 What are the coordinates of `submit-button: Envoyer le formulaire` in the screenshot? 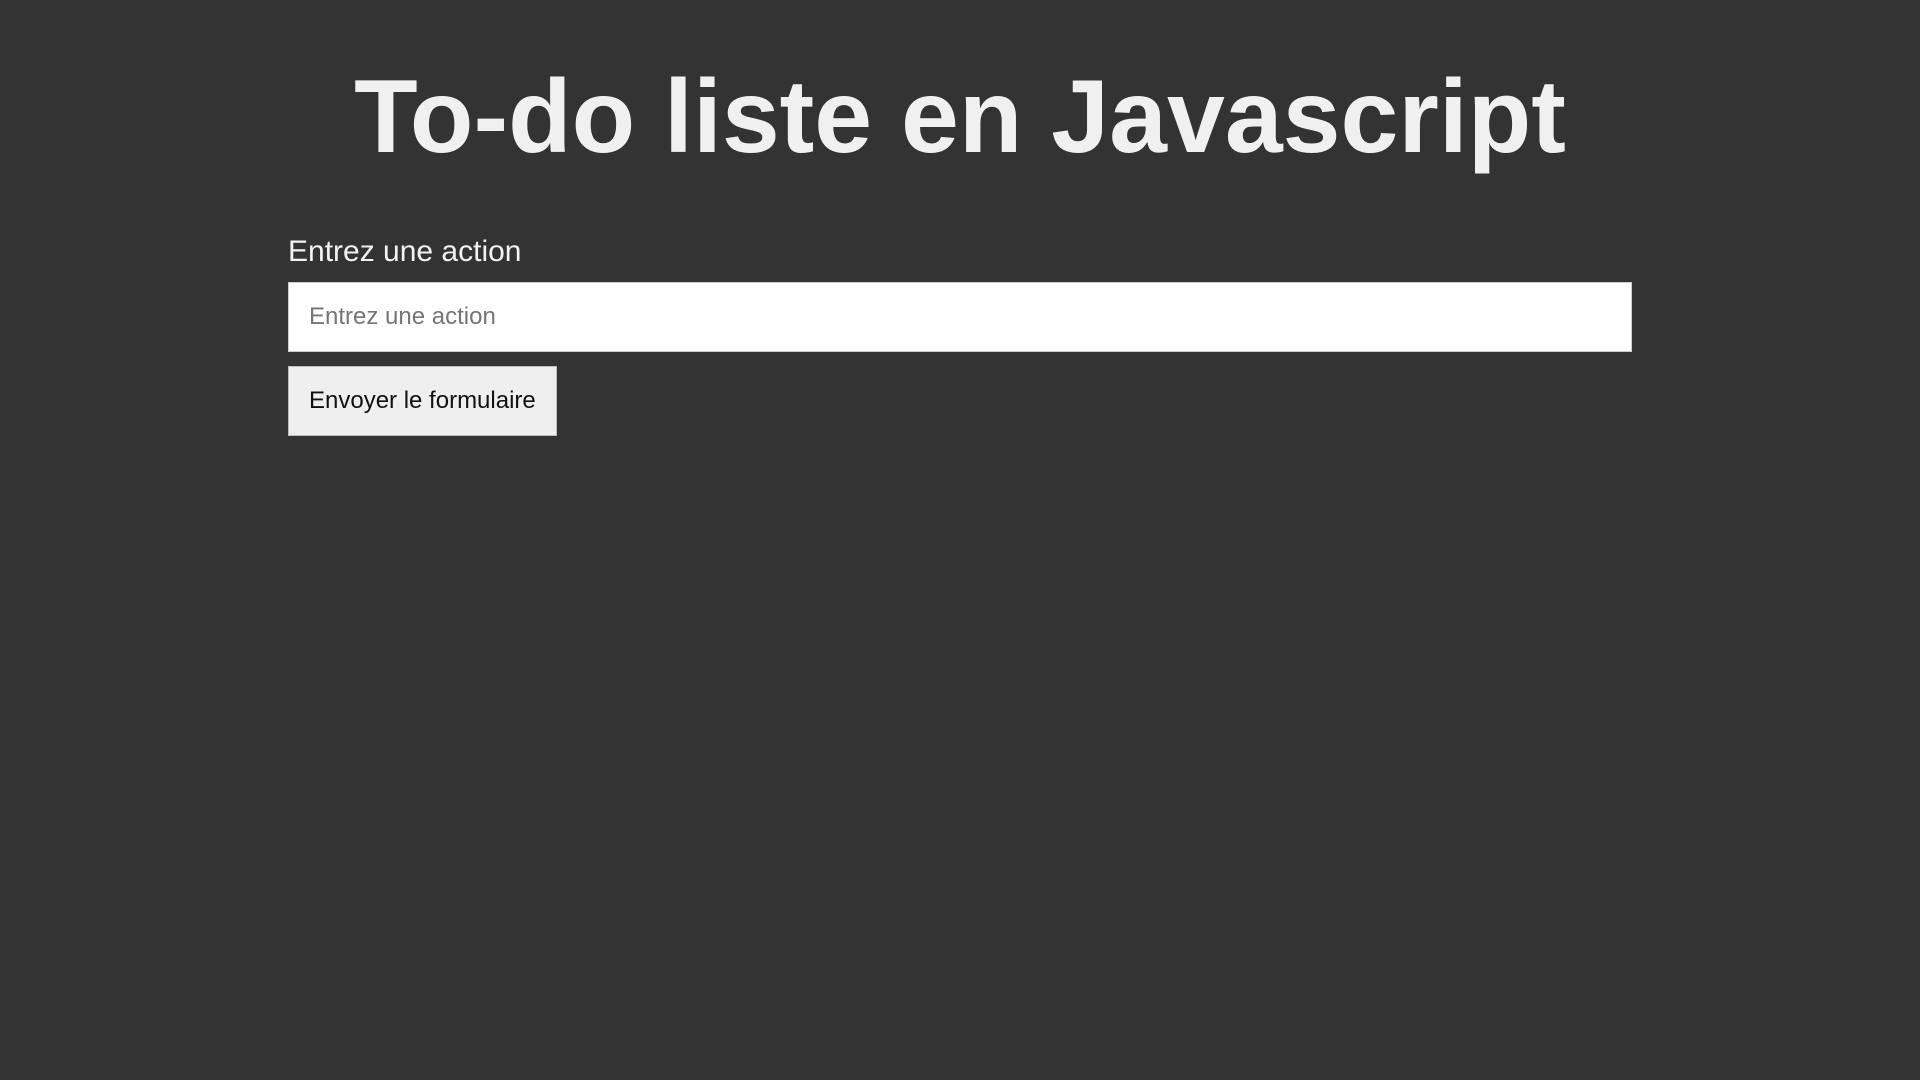 It's located at (422, 401).